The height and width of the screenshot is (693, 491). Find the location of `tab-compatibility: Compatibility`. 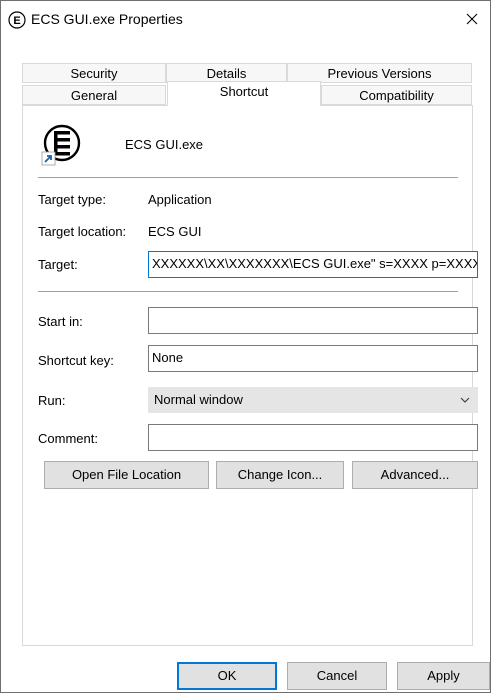

tab-compatibility: Compatibility is located at coordinates (396, 95).